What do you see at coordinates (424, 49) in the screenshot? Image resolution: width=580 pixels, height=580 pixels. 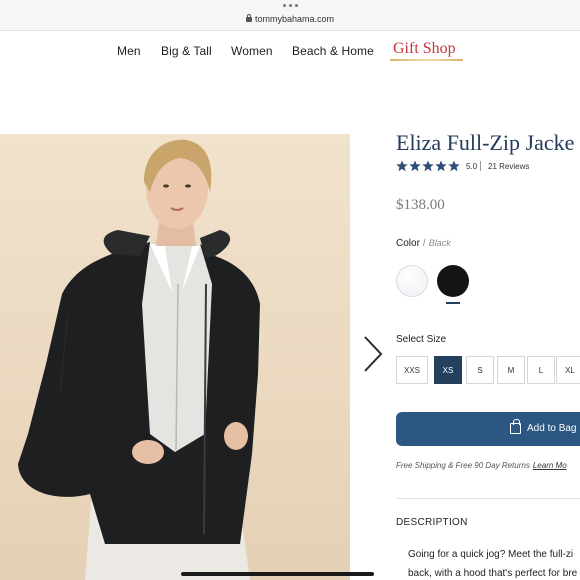 I see `nav-item-gift-shop: Gift Shop` at bounding box center [424, 49].